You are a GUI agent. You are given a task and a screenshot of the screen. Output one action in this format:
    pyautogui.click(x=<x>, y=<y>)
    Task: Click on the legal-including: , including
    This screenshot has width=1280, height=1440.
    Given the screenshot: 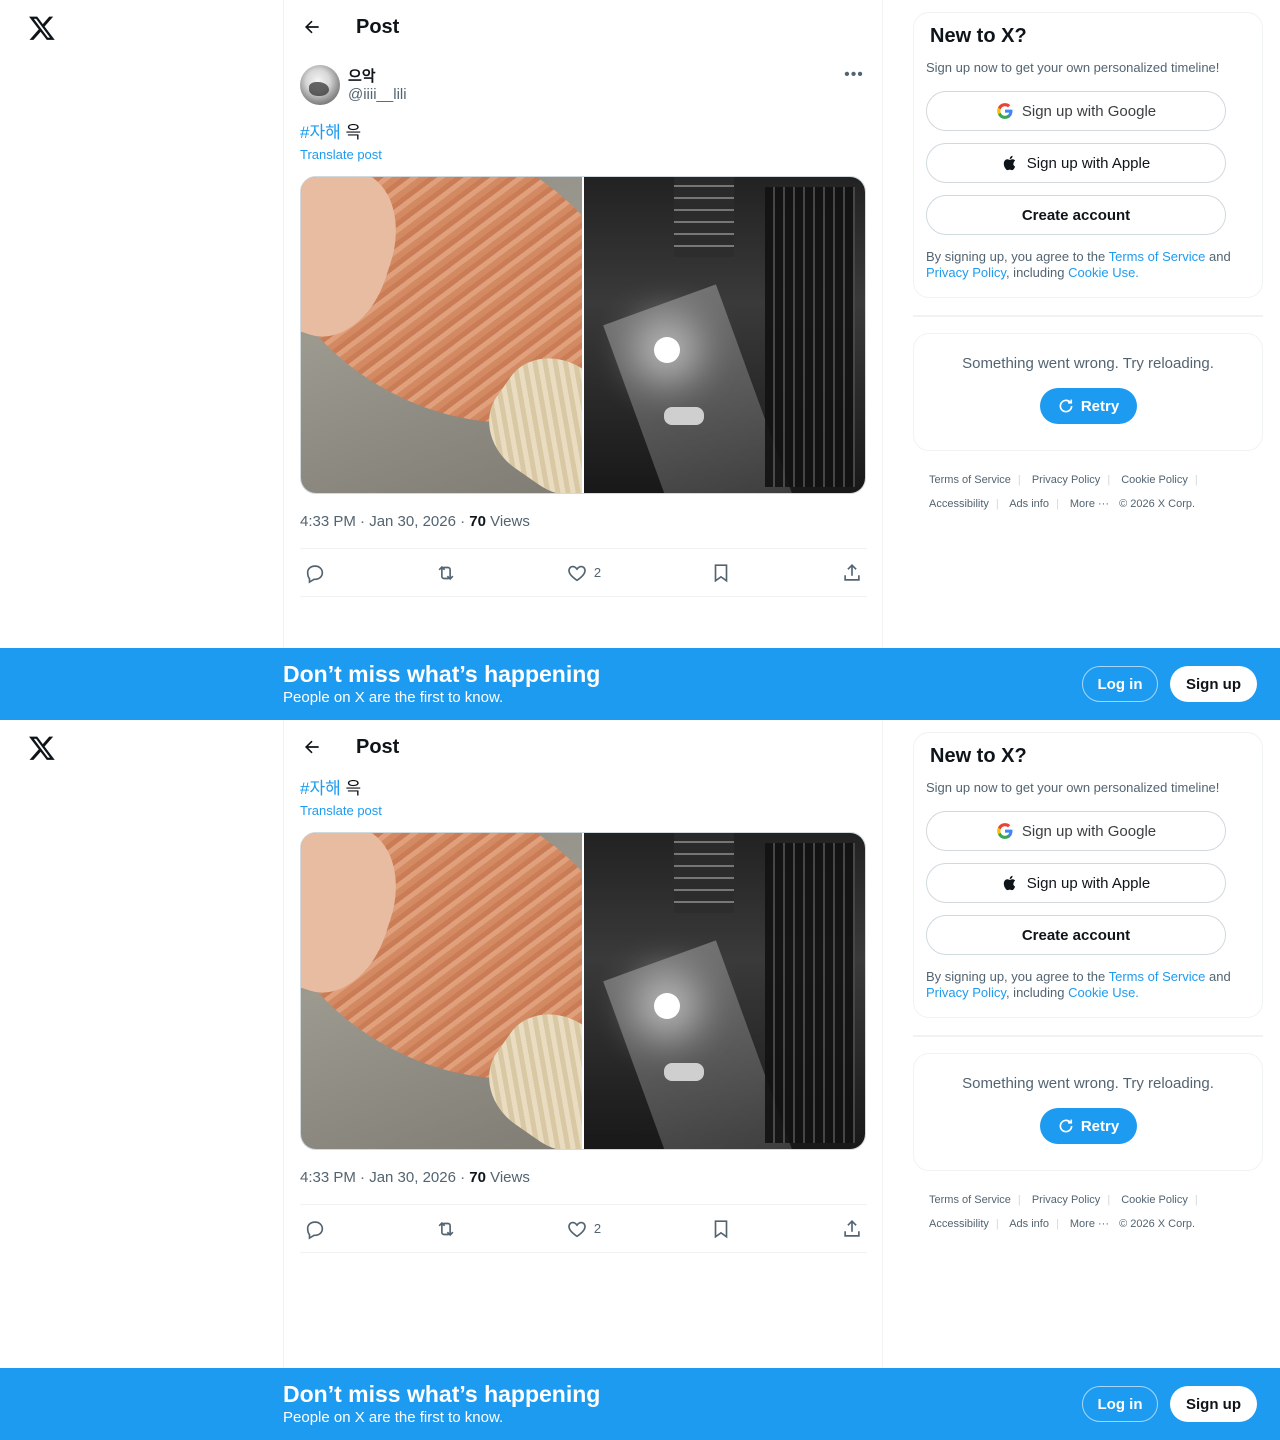 What is the action you would take?
    pyautogui.click(x=1037, y=272)
    